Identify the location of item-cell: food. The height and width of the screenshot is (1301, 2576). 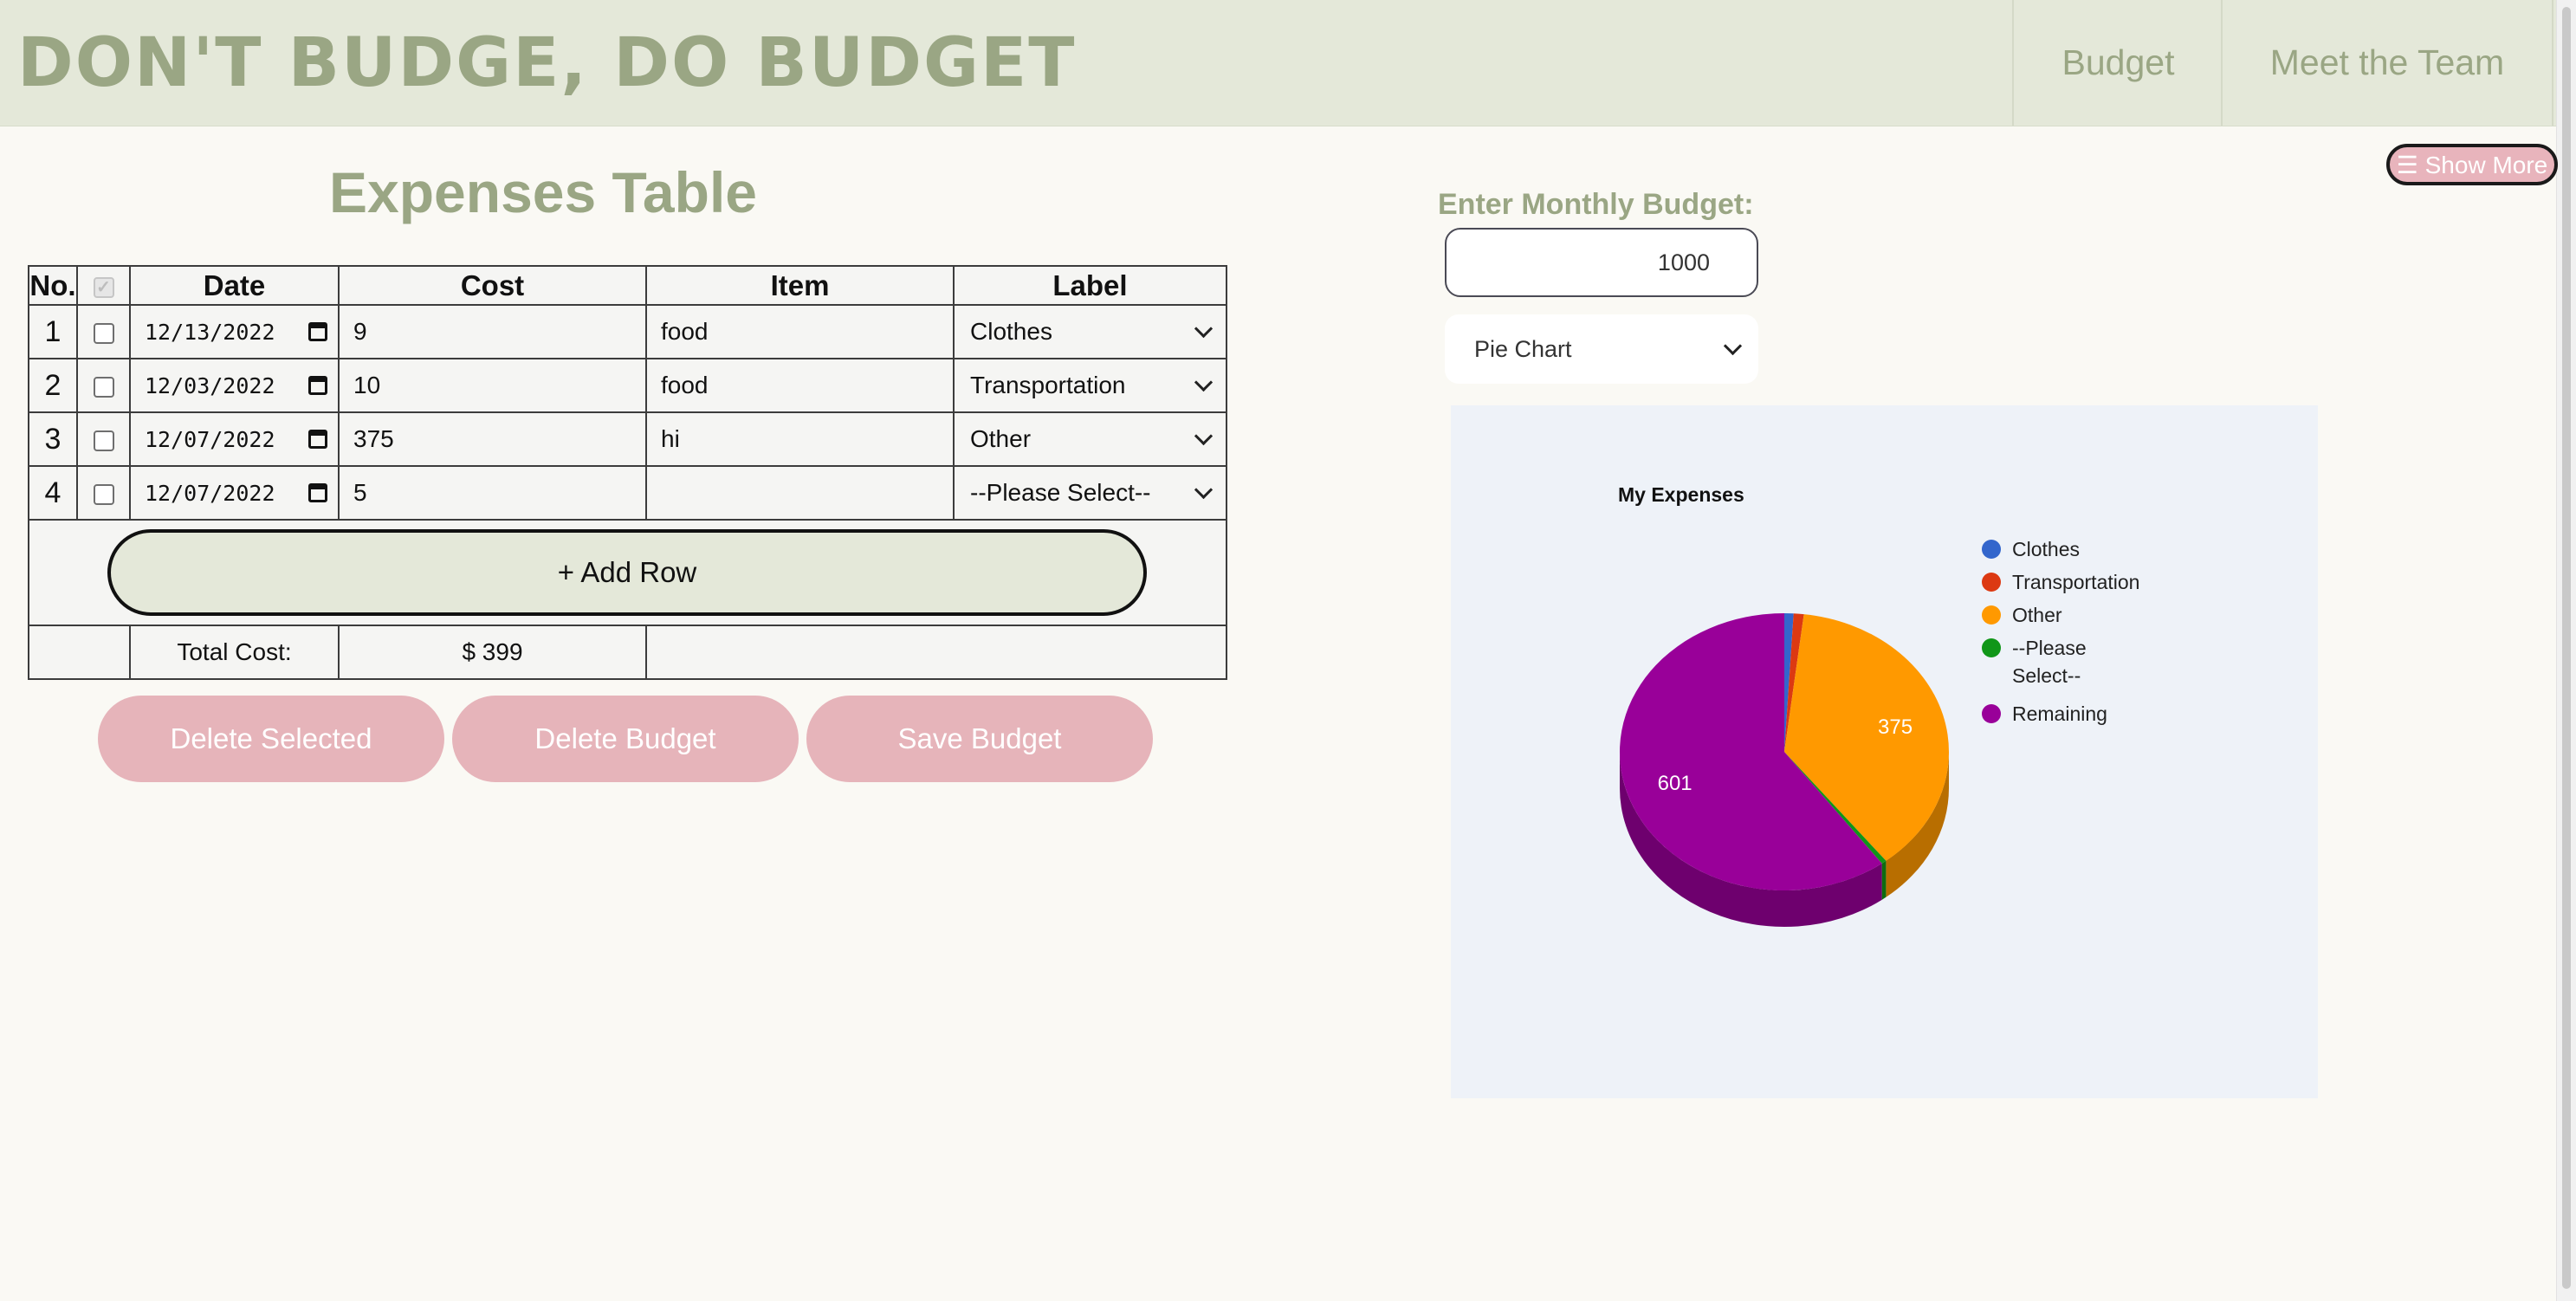
(800, 332).